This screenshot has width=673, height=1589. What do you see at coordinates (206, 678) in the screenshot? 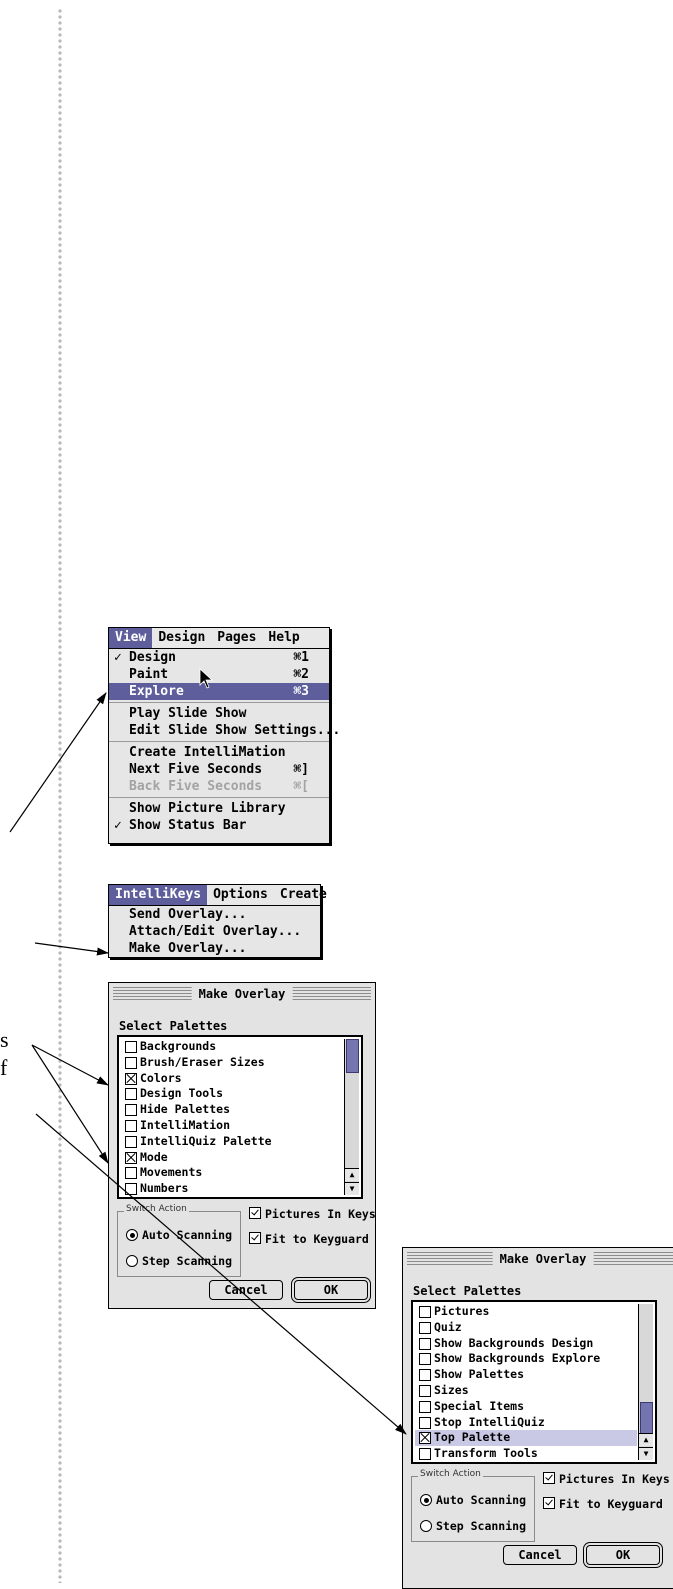
I see `mouse-pointer-icon` at bounding box center [206, 678].